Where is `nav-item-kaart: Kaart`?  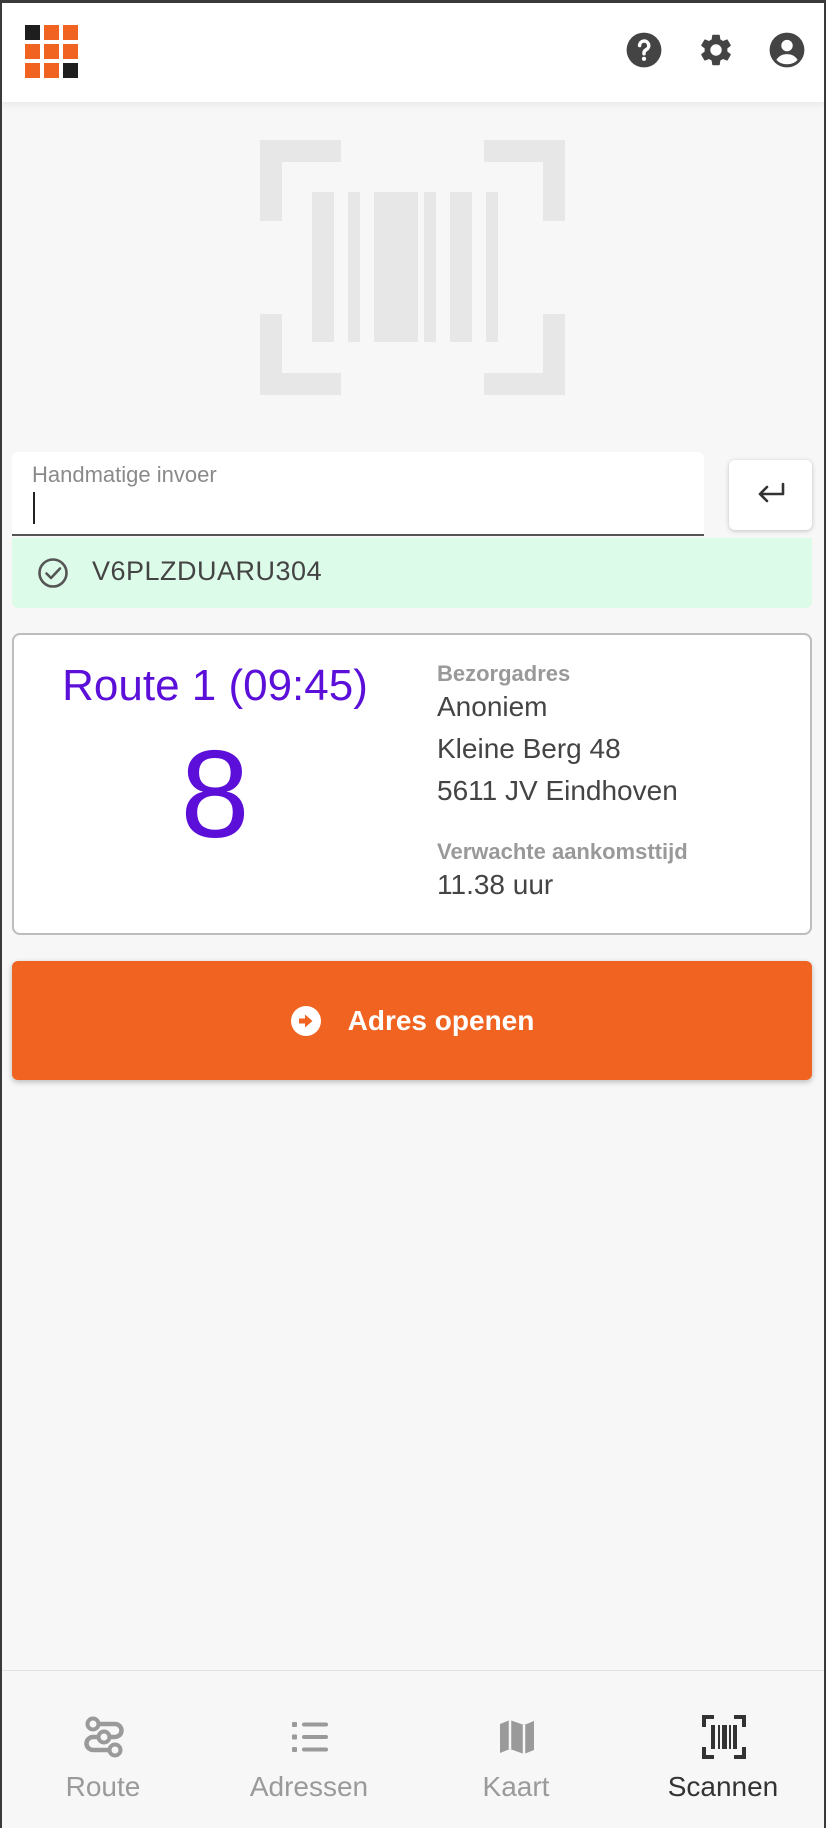 nav-item-kaart: Kaart is located at coordinates (516, 1749).